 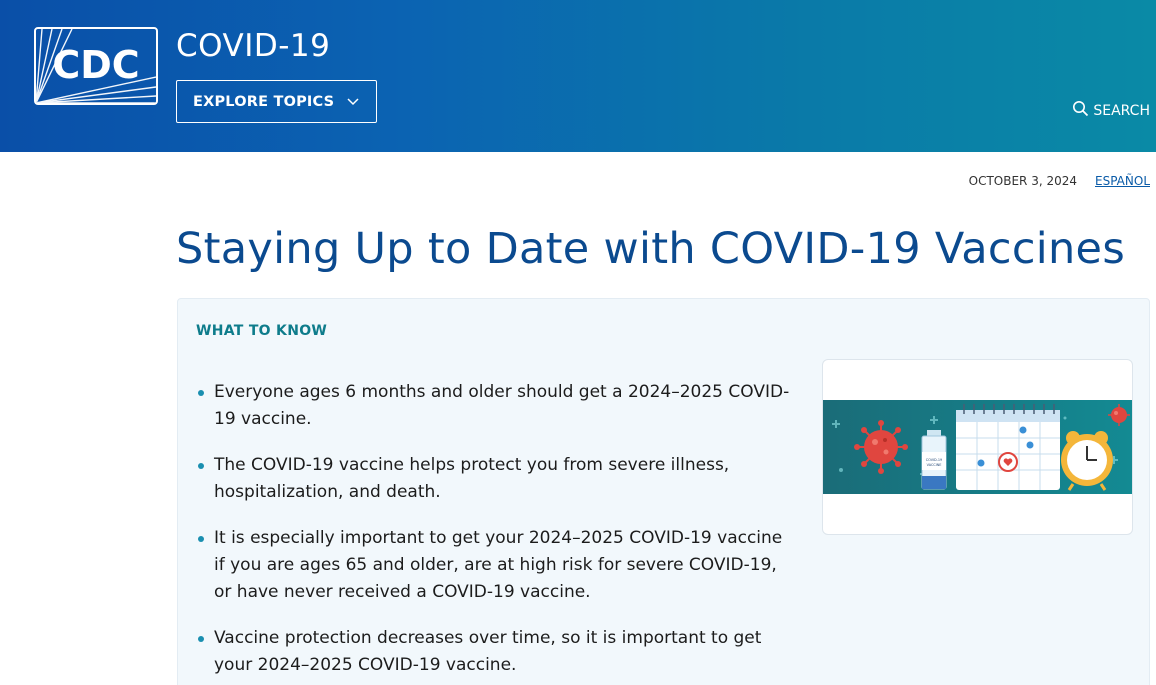 What do you see at coordinates (1023, 181) in the screenshot?
I see `publish-date: OCTOBER 3, 2024` at bounding box center [1023, 181].